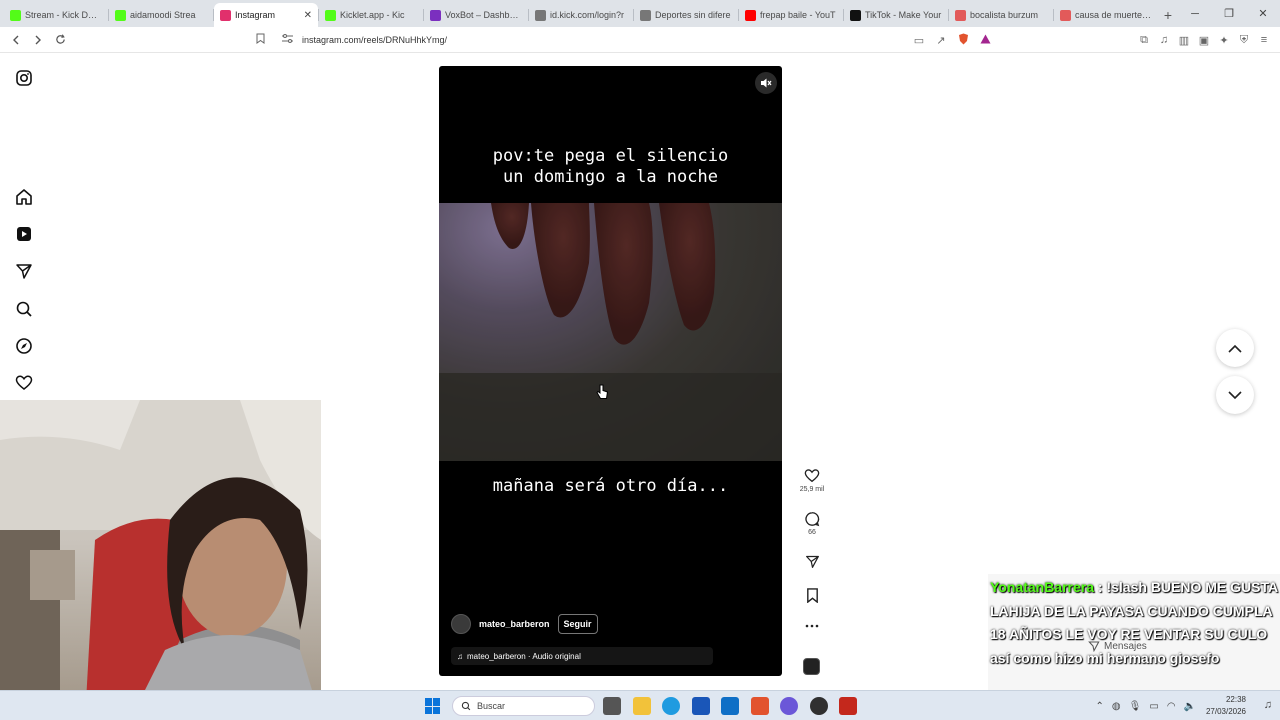  Describe the element at coordinates (24, 197) in the screenshot. I see `home-icon` at that location.